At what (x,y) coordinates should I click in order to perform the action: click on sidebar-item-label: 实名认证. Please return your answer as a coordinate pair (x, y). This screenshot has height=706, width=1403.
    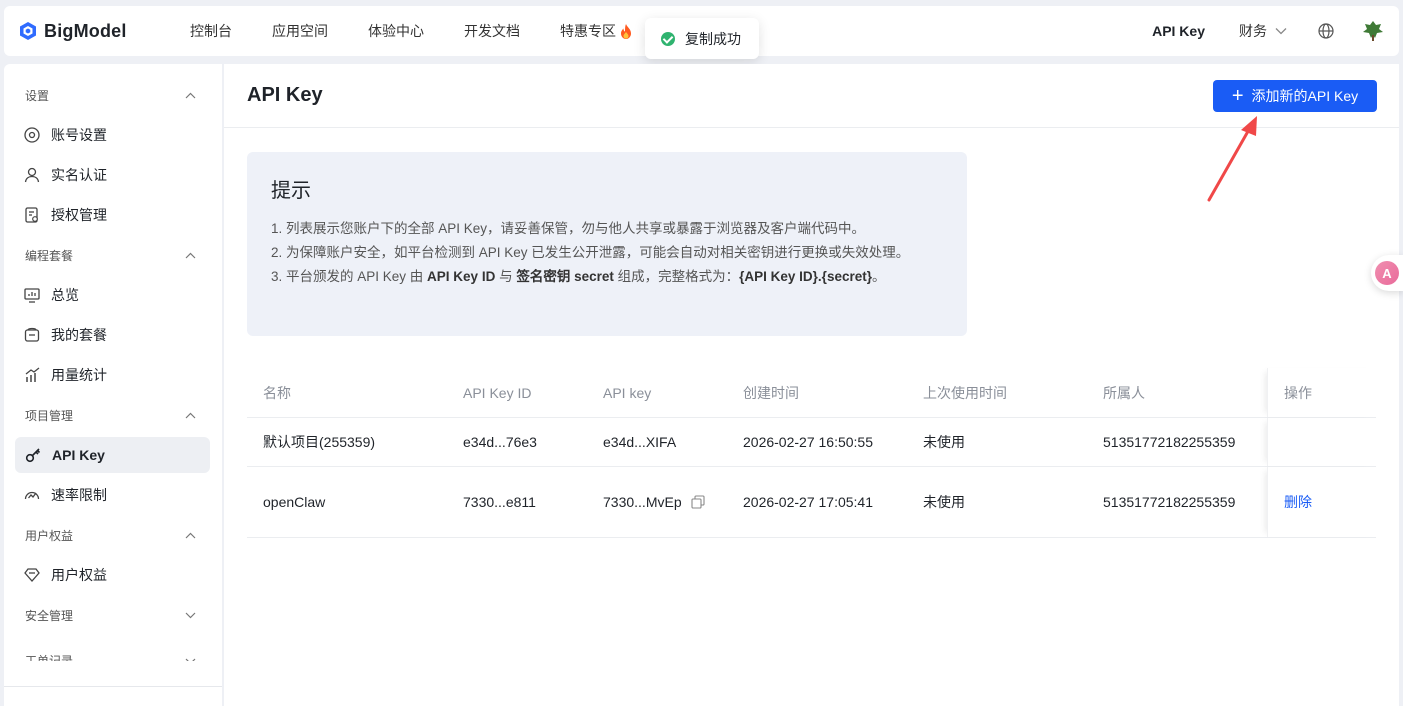
    Looking at the image, I should click on (79, 175).